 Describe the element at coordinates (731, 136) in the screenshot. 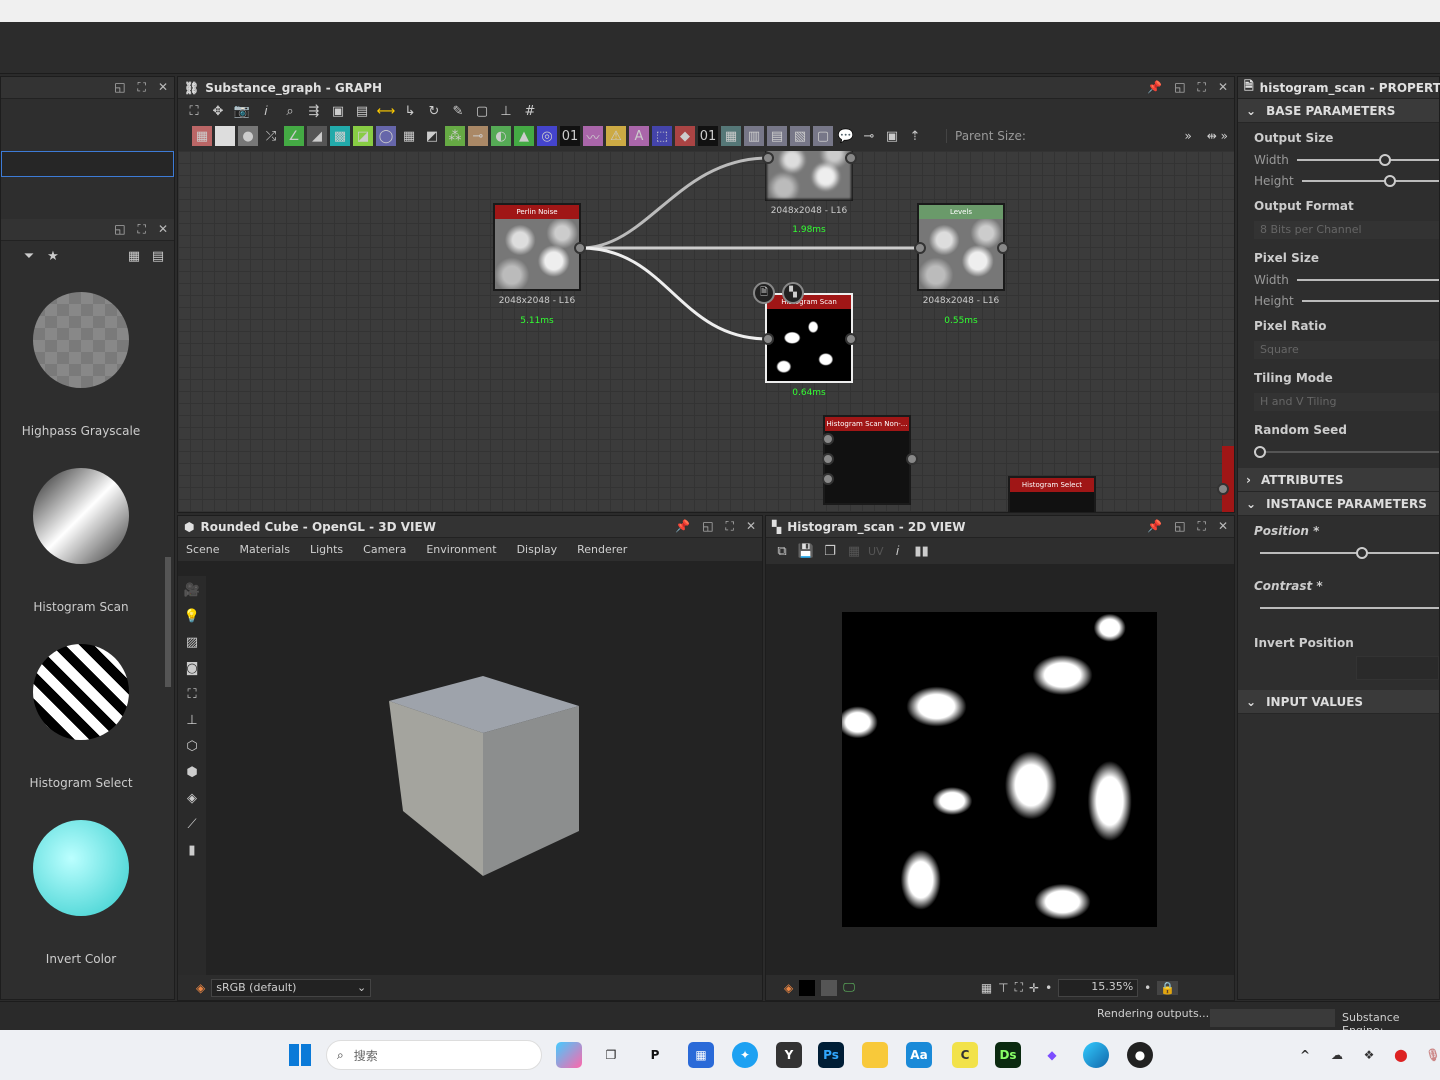

I see `node-view1-icon: ▦` at that location.